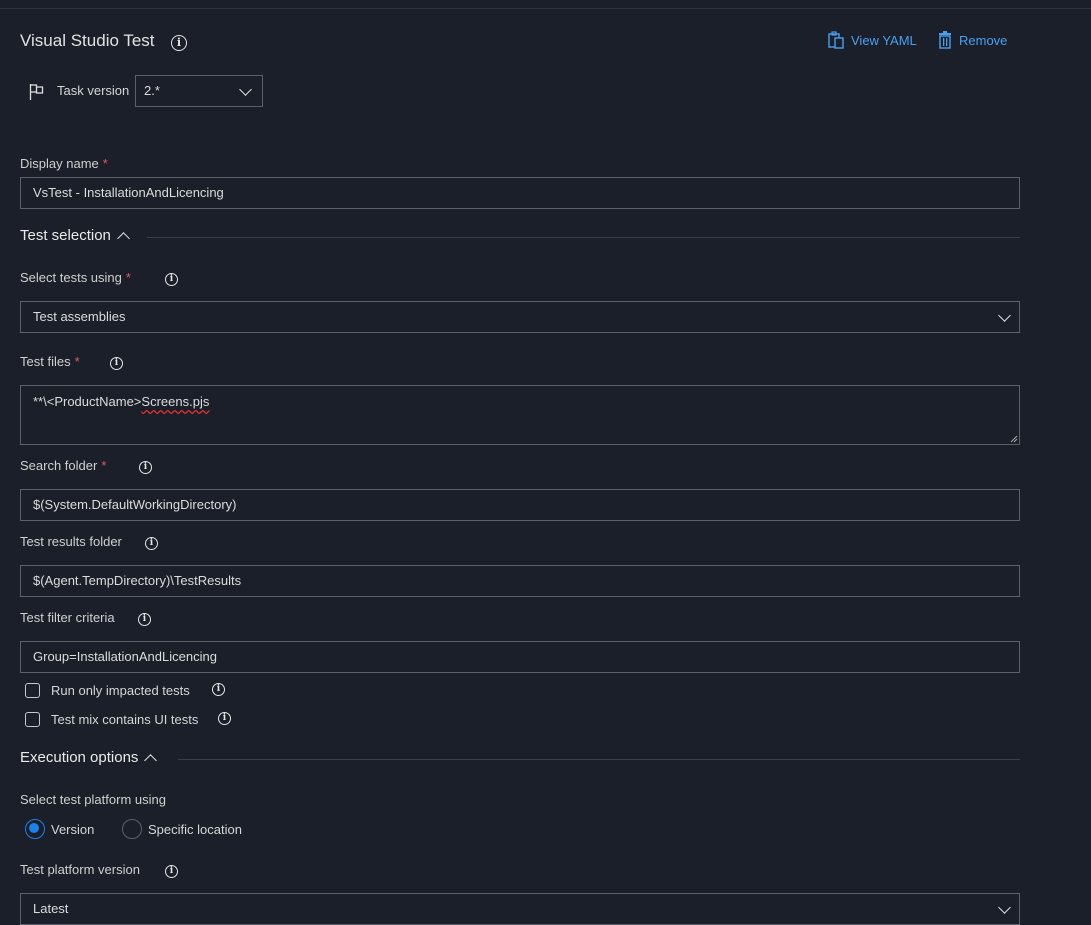  I want to click on label-text: Test files, so click(45, 361).